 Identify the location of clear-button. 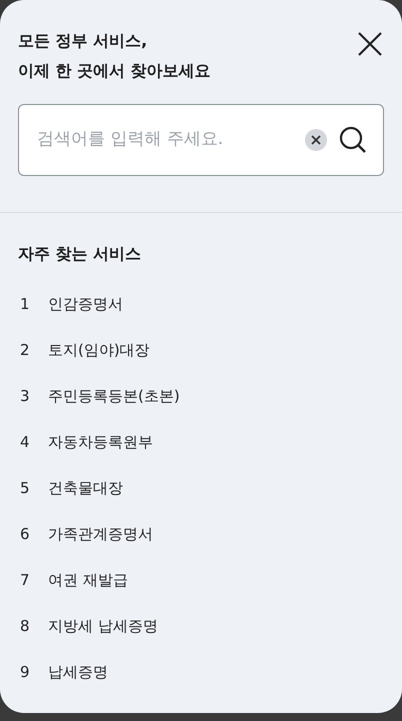
(316, 140).